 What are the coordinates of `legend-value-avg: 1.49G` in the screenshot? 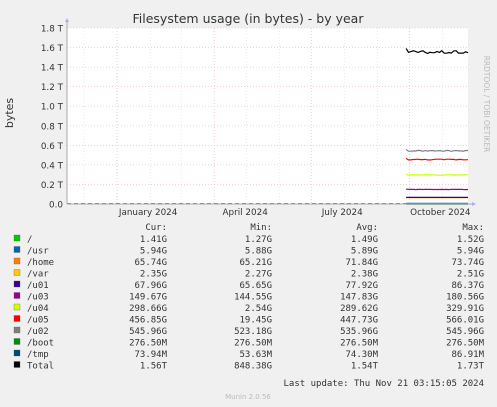 It's located at (364, 240).